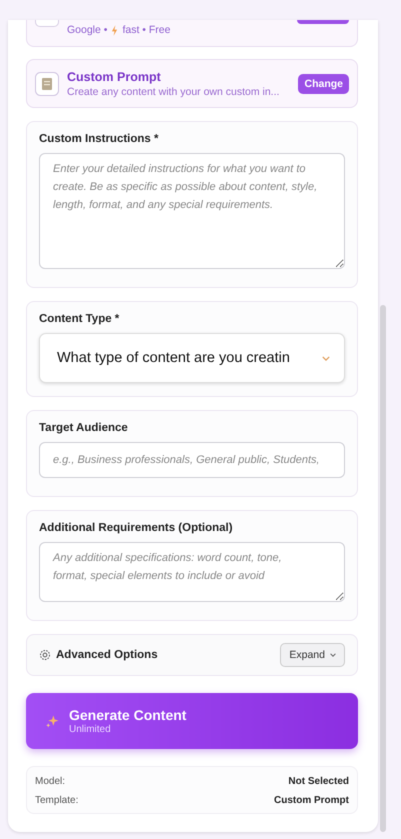 This screenshot has height=839, width=401. I want to click on field-label: Content Type *, so click(79, 319).